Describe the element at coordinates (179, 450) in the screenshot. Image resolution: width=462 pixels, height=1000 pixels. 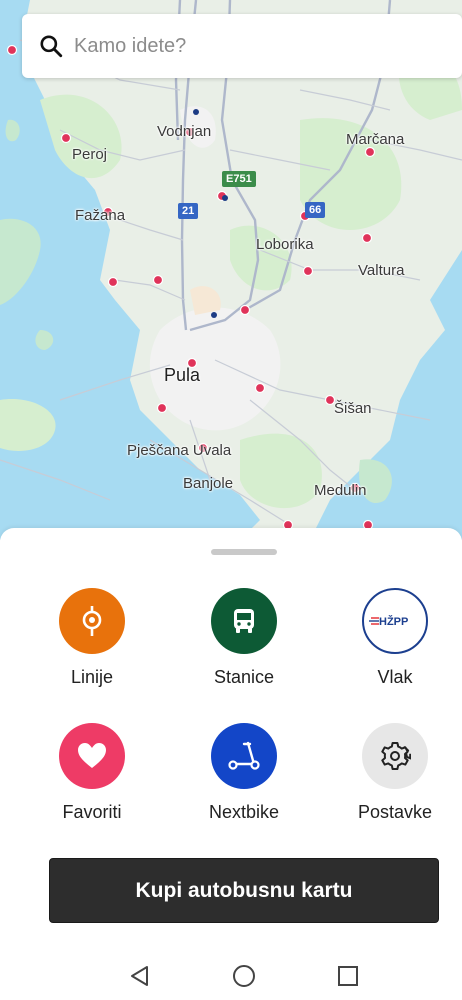
I see `place-label-pjescana-uvala: Pješčana Uvala` at that location.